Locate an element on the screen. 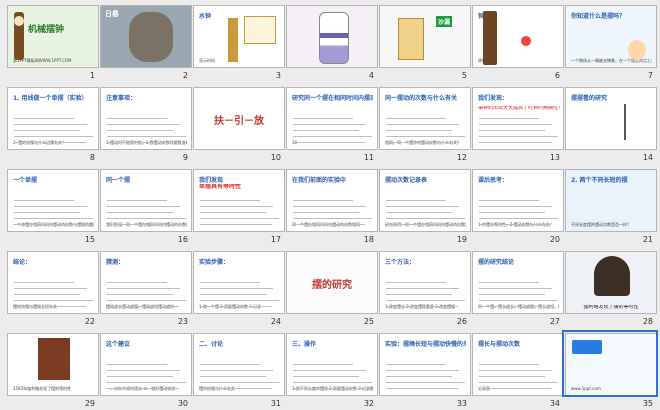 Image resolution: width=660 pixels, height=410 pixels. slide-thumbnail-21: 2. 两个不同长短的摆 不同长度摆的摆动次数是否一样？ 21 is located at coordinates (611, 206).